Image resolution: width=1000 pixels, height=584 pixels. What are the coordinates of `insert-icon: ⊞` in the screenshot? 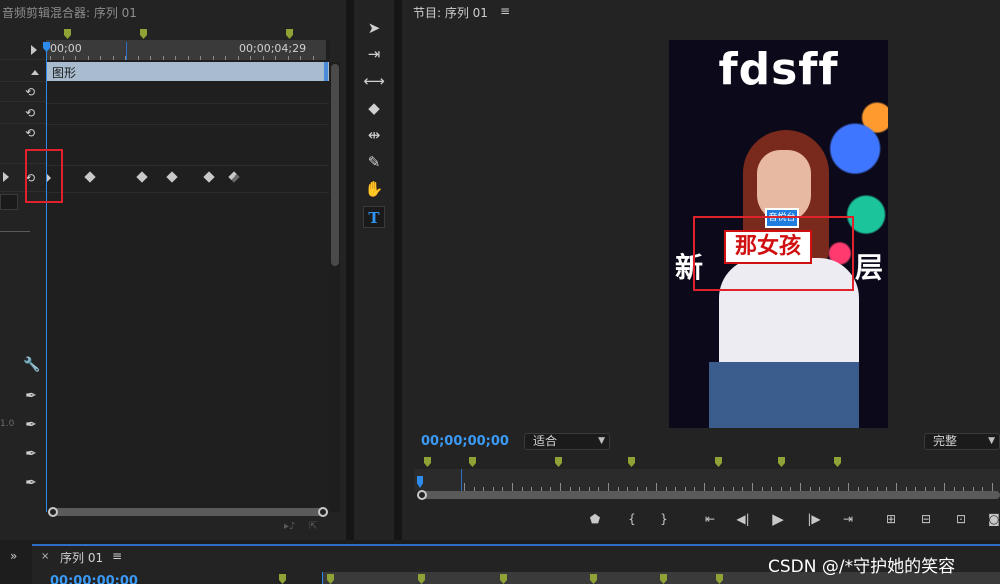 It's located at (891, 519).